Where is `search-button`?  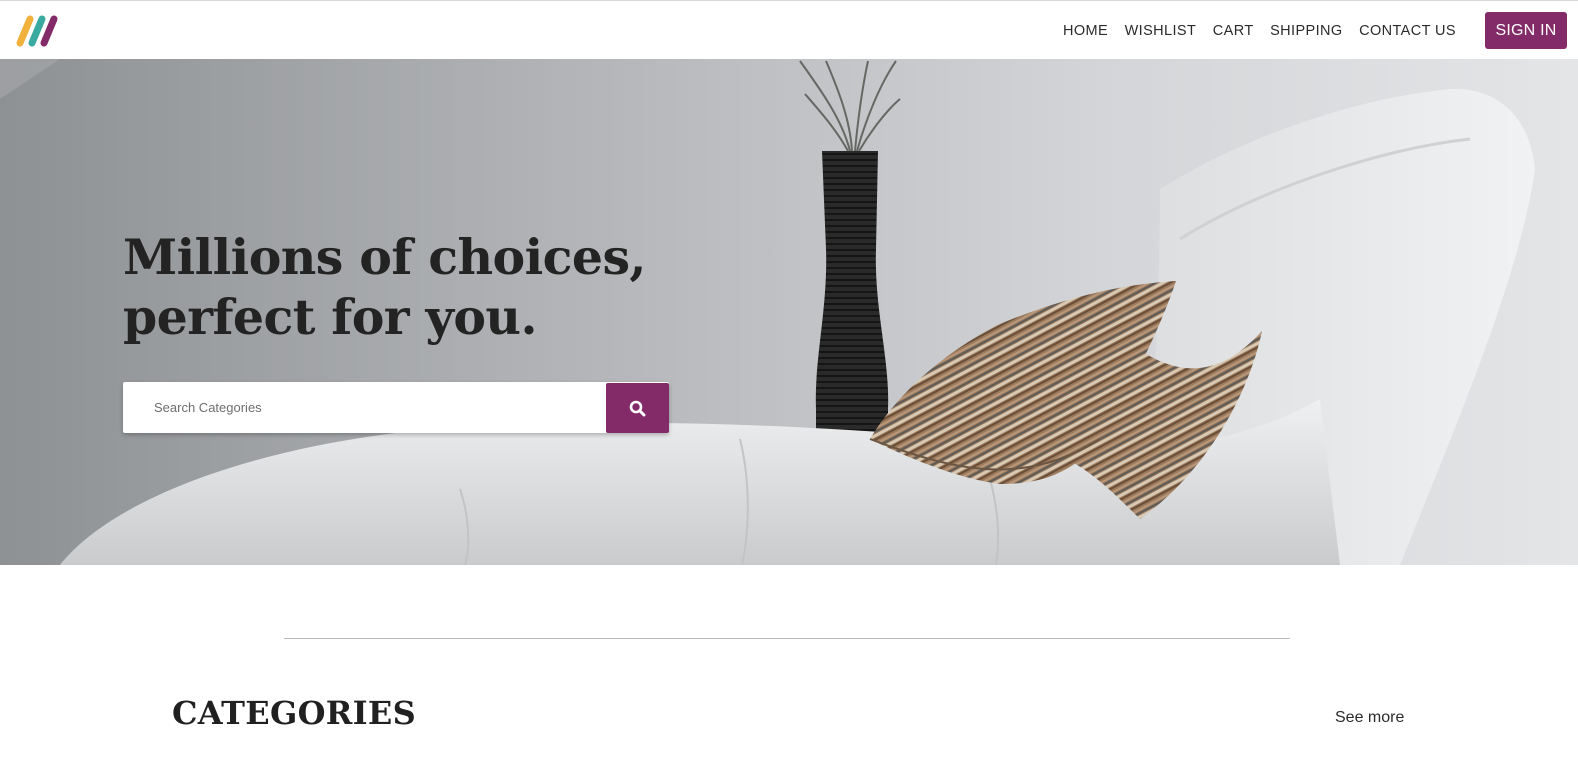
search-button is located at coordinates (637, 408).